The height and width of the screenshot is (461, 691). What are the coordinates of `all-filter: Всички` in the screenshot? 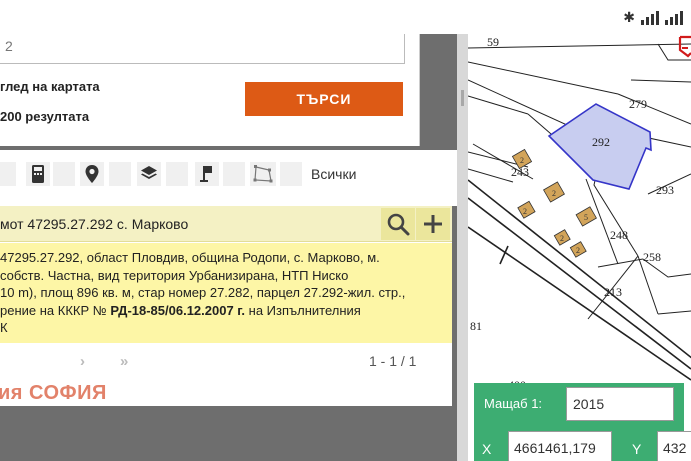 It's located at (333, 174).